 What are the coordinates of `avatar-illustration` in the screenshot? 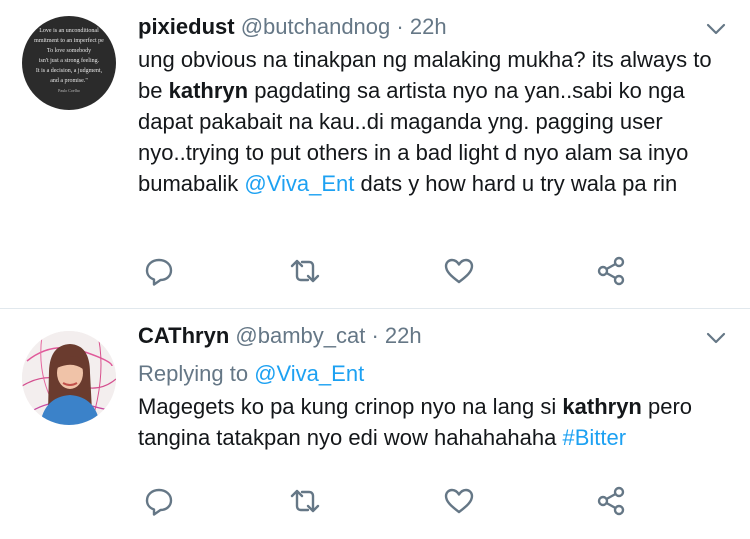 It's located at (69, 378).